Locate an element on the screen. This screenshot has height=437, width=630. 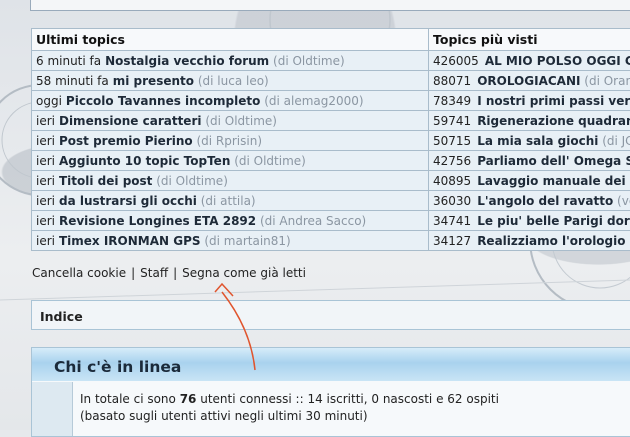
latest-topic-cell: ieri Dimensione caratteri (di Oldtime) is located at coordinates (230, 121).